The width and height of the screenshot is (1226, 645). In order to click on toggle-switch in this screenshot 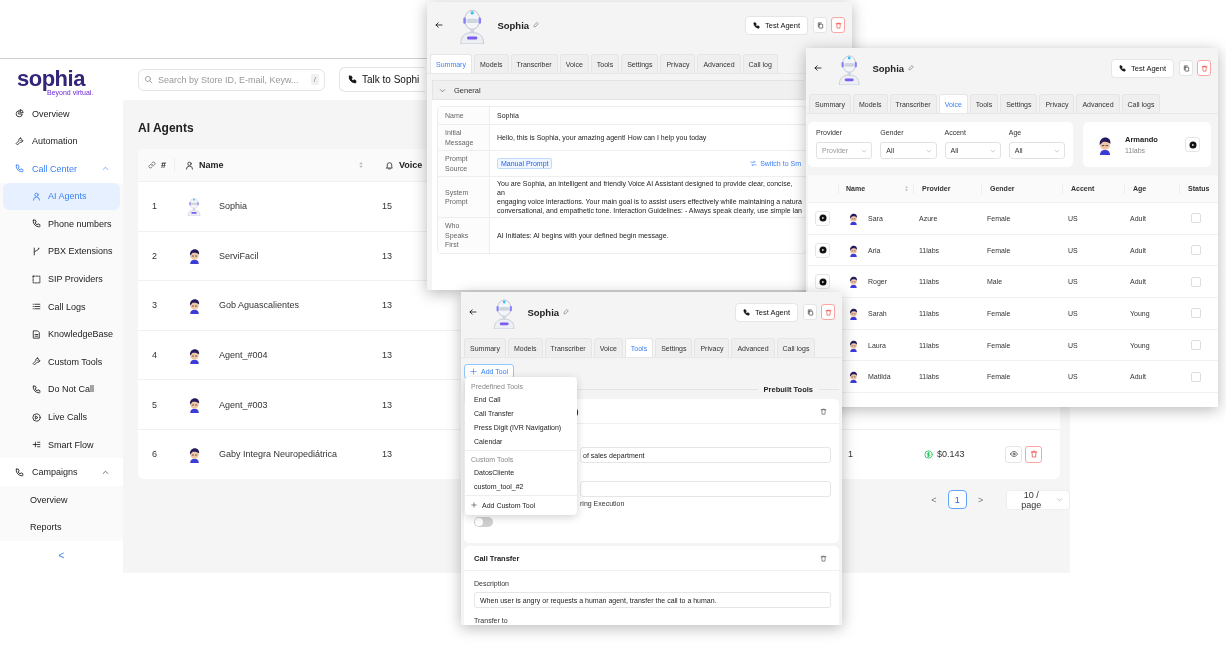, I will do `click(483, 522)`.